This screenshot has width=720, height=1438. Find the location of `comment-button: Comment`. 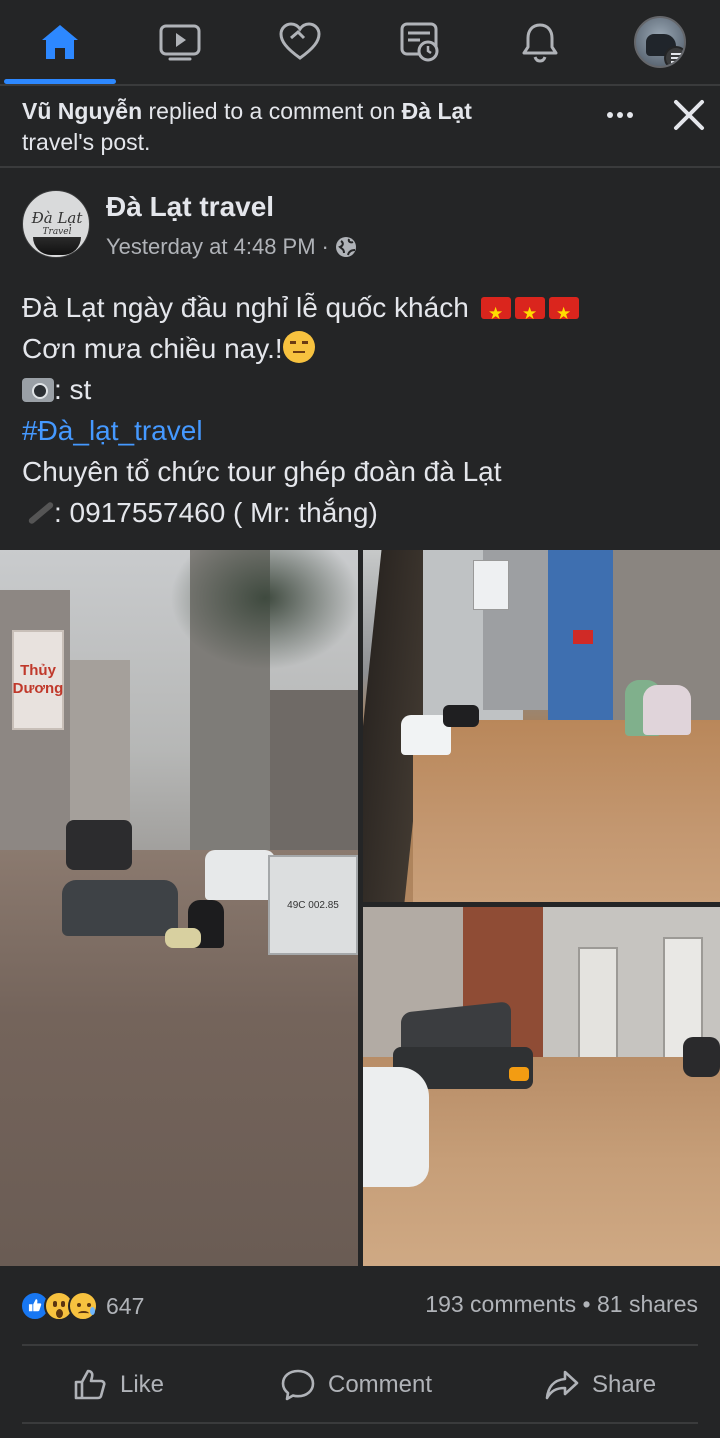

comment-button: Comment is located at coordinates (356, 1385).